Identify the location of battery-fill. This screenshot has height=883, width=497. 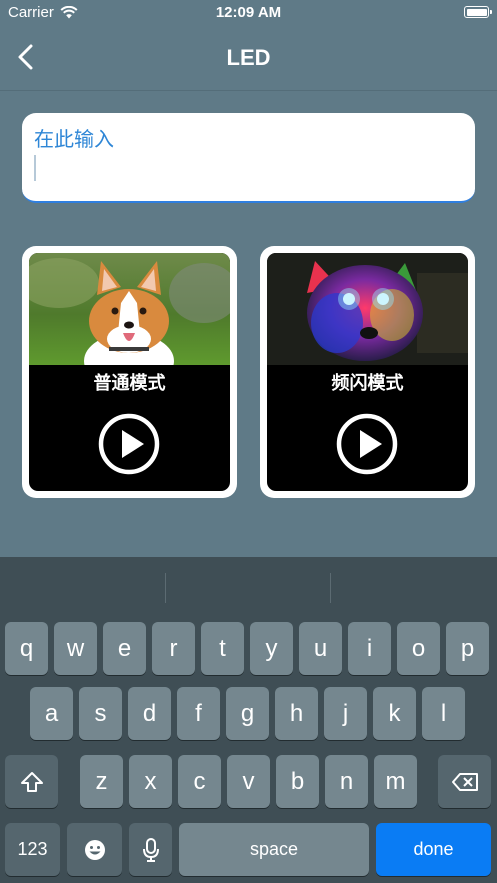
(476, 12).